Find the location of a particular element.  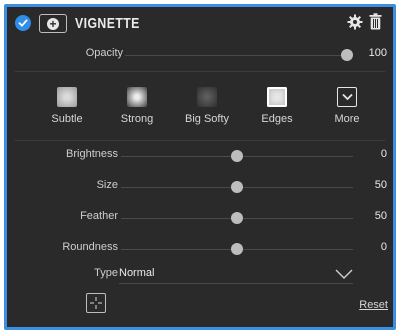

reset-link: Reset is located at coordinates (373, 305).